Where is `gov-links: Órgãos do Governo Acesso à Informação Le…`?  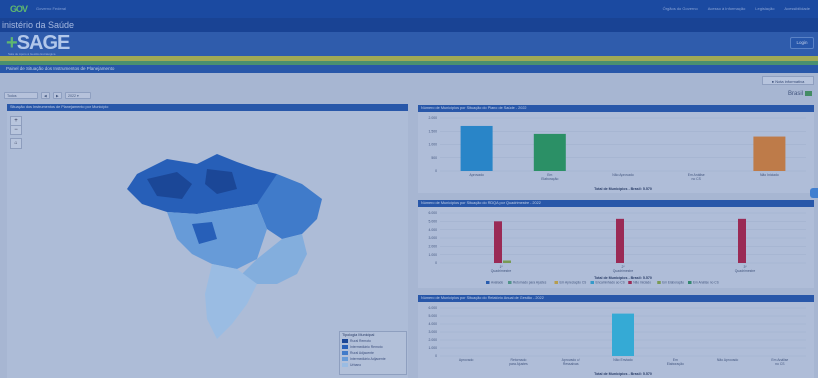
gov-links: Órgãos do Governo Acesso à Informação Le… is located at coordinates (736, 8).